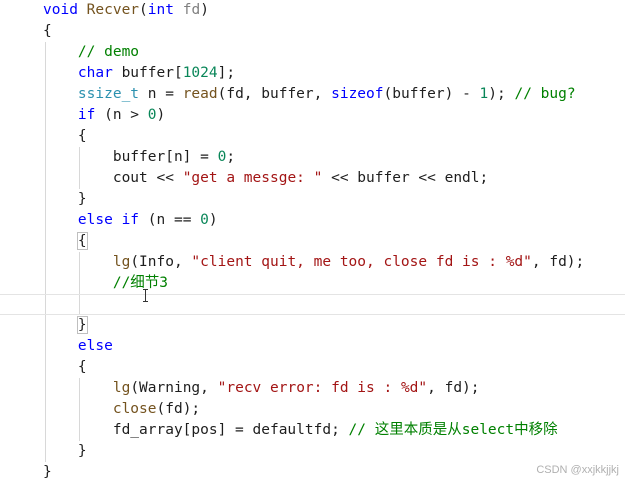 Image resolution: width=625 pixels, height=484 pixels. What do you see at coordinates (312, 220) in the screenshot?
I see `code-line: else if (n == 0)` at bounding box center [312, 220].